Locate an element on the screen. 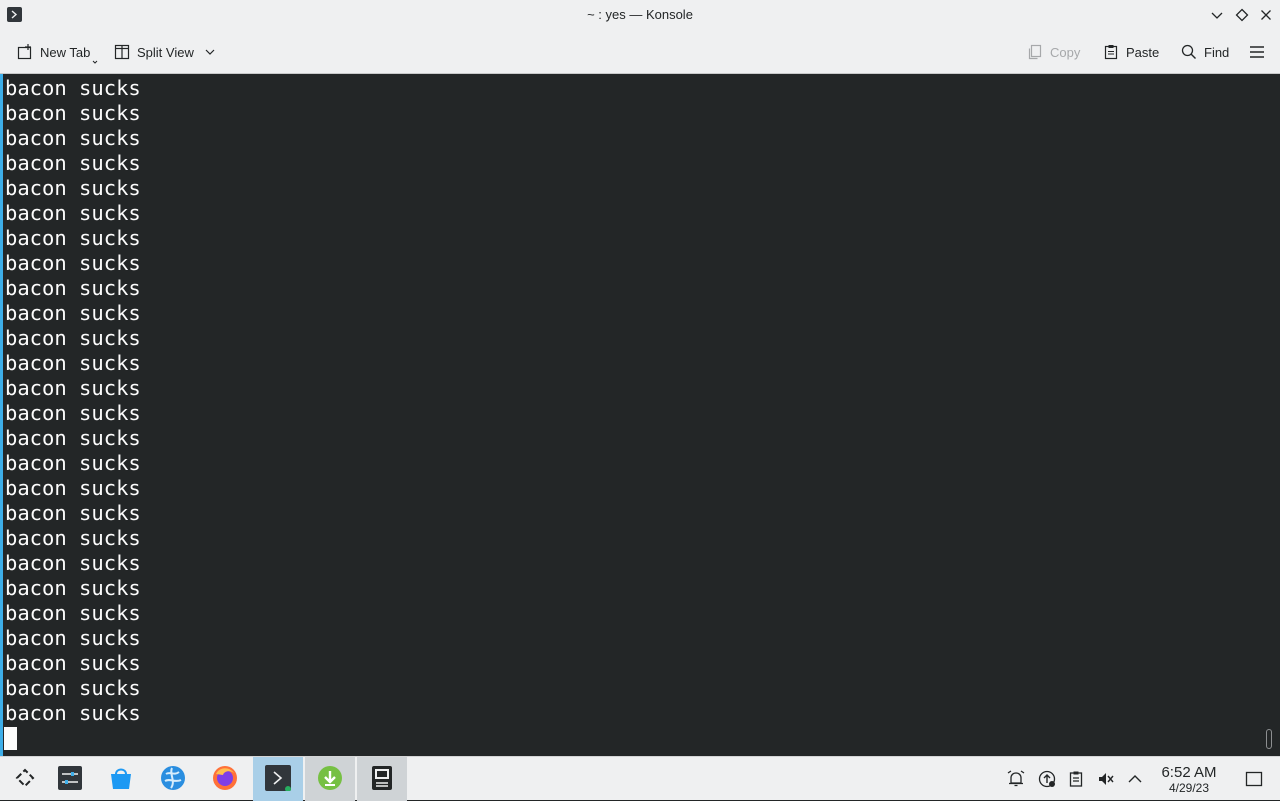 The height and width of the screenshot is (801, 1280). updates-icon is located at coordinates (1047, 779).